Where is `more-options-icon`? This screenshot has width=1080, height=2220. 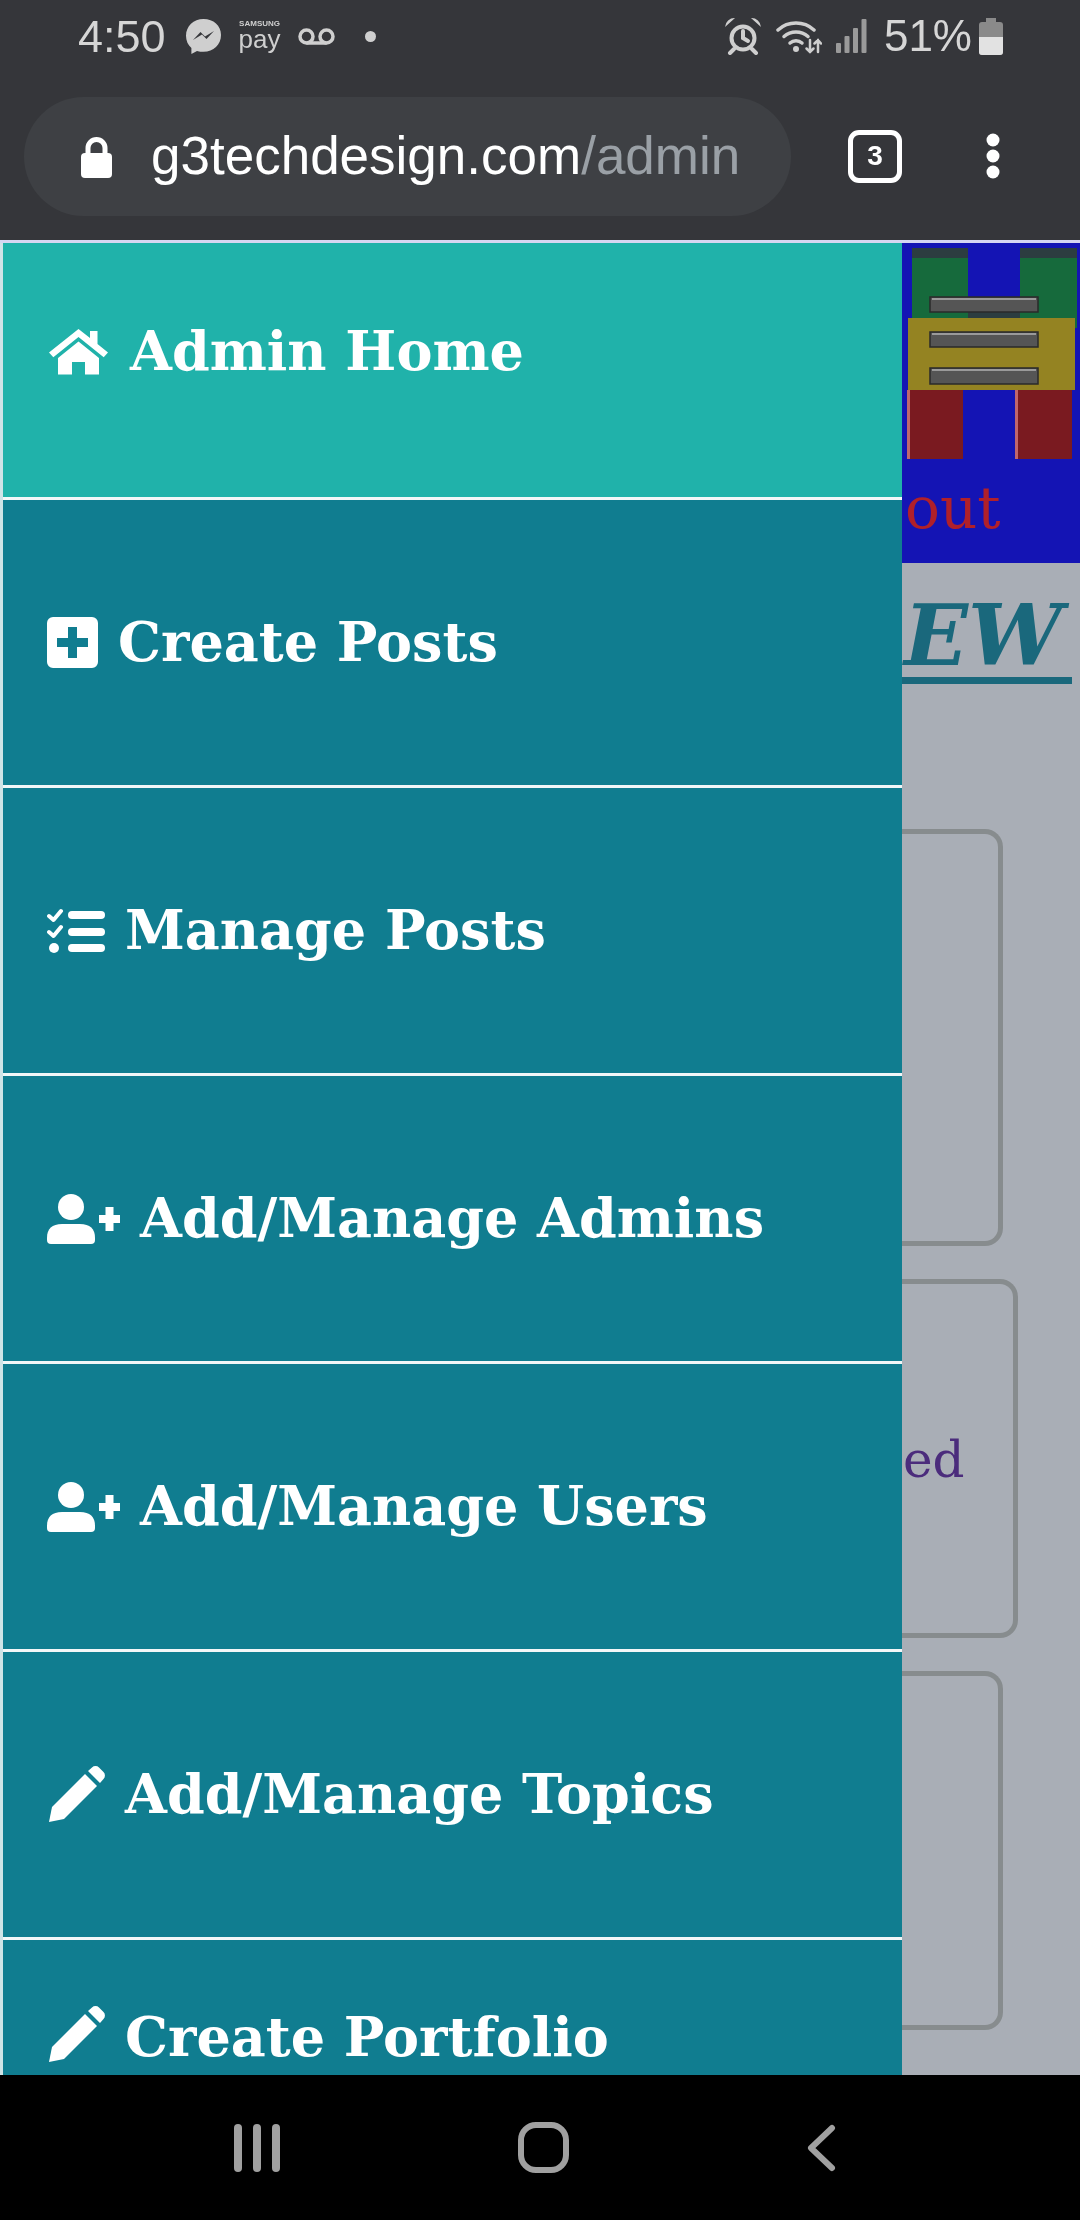
more-options-icon is located at coordinates (993, 156).